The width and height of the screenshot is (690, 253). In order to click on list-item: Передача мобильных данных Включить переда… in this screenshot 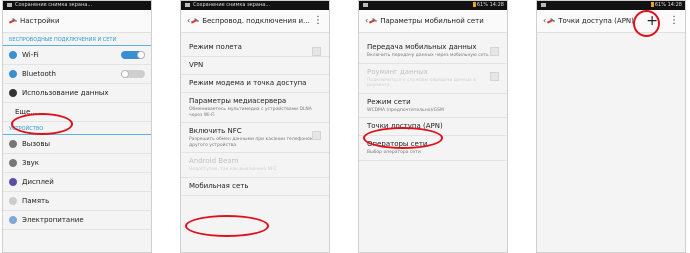, I will do `click(433, 51)`.